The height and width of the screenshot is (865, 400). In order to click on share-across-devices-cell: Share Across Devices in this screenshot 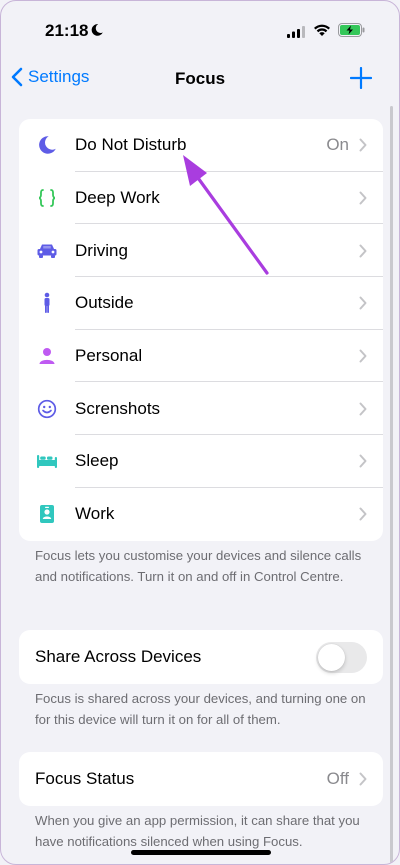, I will do `click(201, 657)`.